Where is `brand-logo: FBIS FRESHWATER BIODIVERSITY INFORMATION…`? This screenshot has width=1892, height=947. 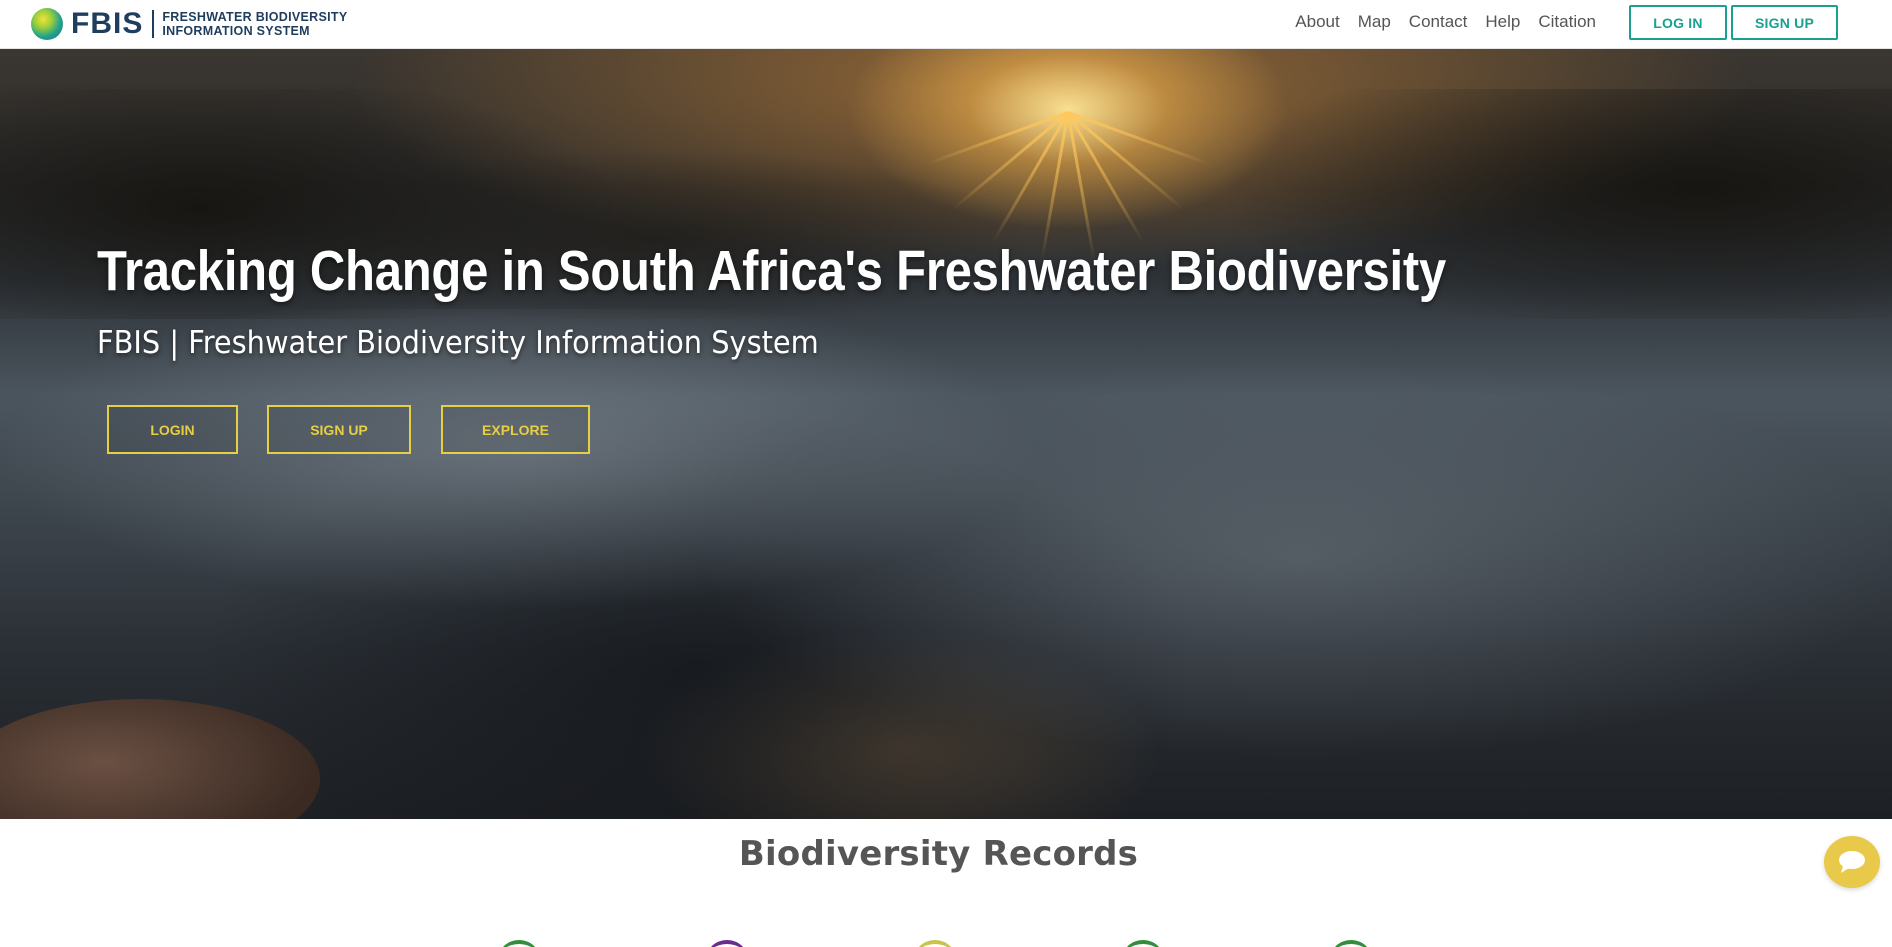 brand-logo: FBIS FRESHWATER BIODIVERSITY INFORMATION… is located at coordinates (189, 24).